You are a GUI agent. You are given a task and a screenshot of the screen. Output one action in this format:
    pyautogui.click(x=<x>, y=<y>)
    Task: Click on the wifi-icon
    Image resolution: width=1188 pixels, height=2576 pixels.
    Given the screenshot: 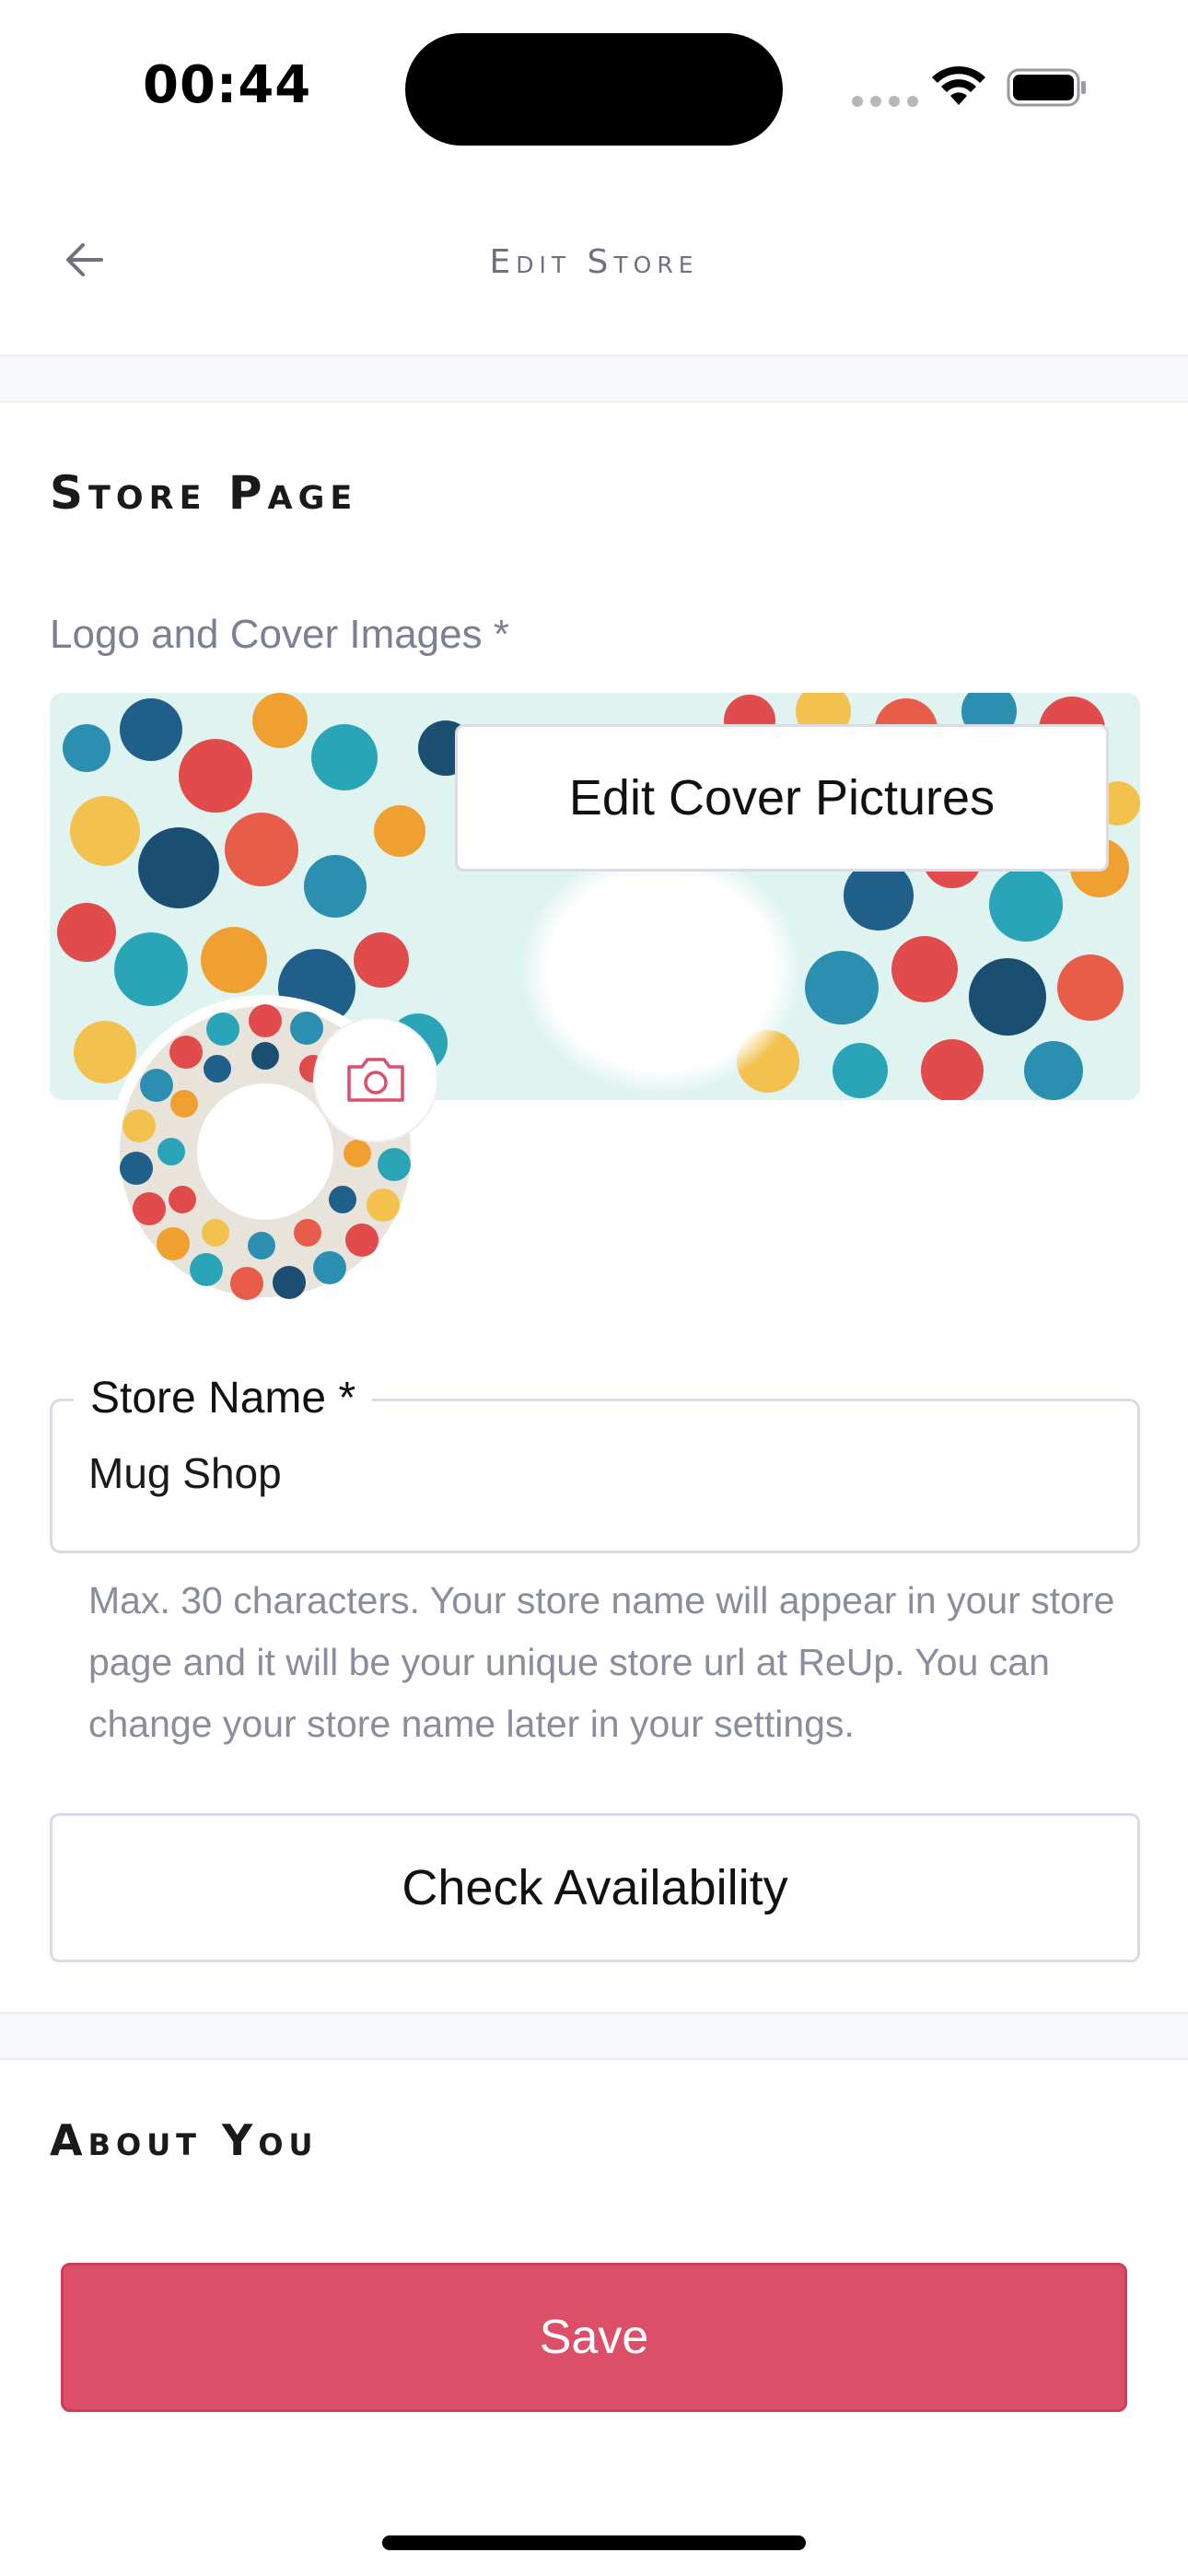 What is the action you would take?
    pyautogui.click(x=958, y=85)
    